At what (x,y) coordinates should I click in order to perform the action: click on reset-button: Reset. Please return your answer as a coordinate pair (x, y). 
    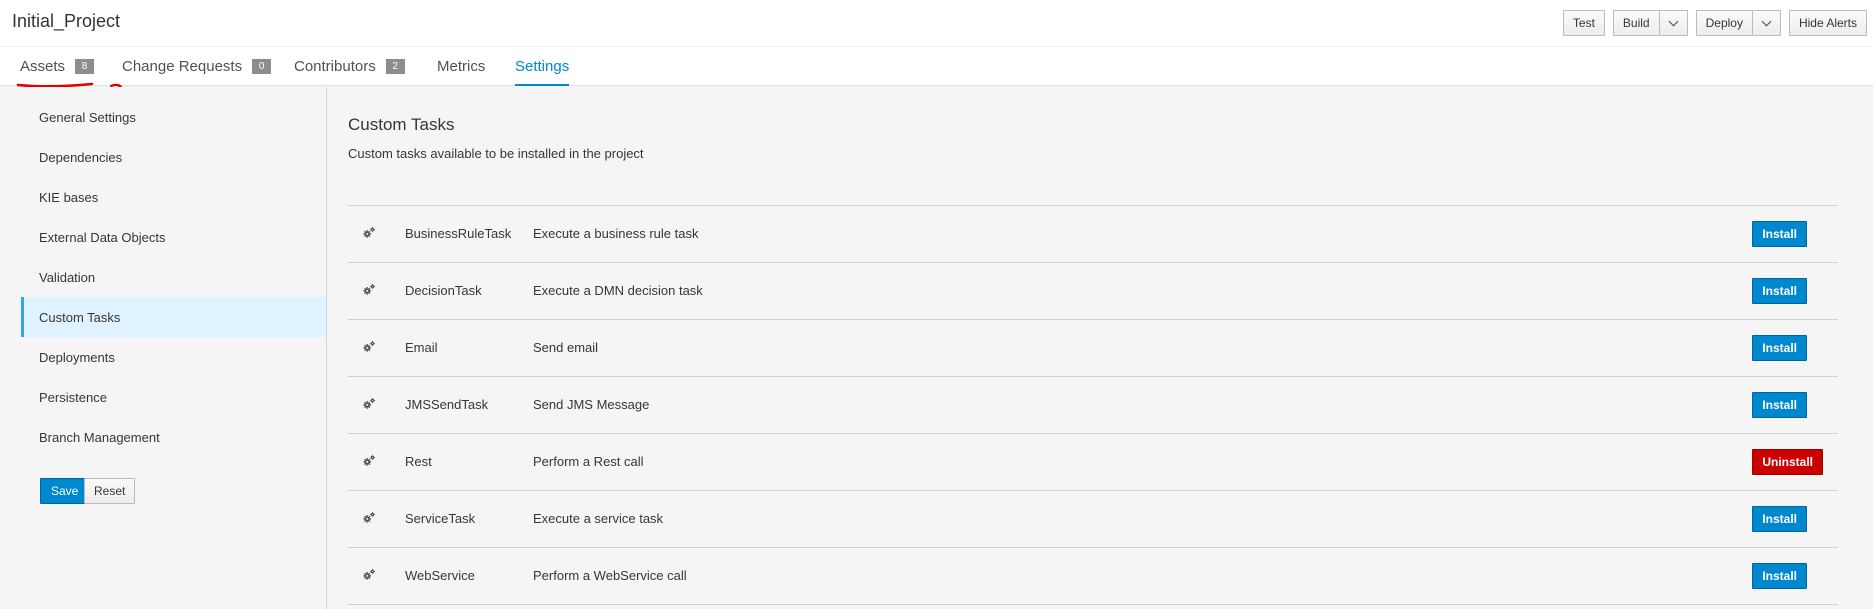
    Looking at the image, I should click on (110, 491).